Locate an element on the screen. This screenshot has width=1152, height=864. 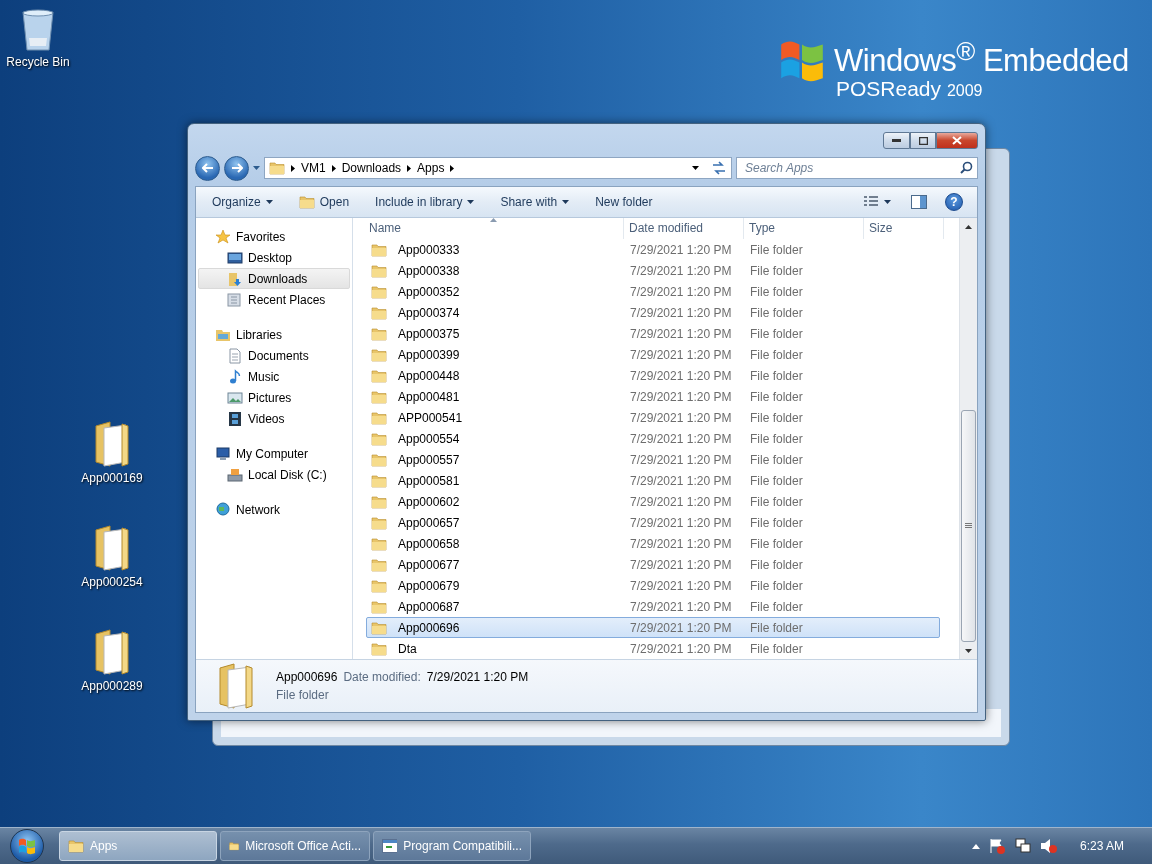
chevron-right-icon is located at coordinates (452, 168).